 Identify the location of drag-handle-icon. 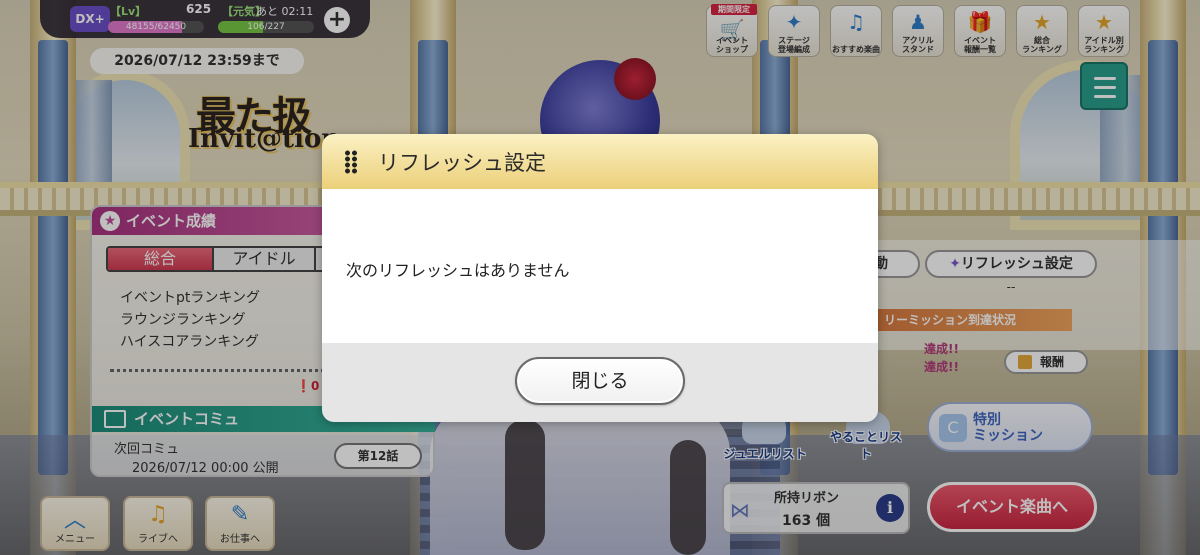
(351, 162).